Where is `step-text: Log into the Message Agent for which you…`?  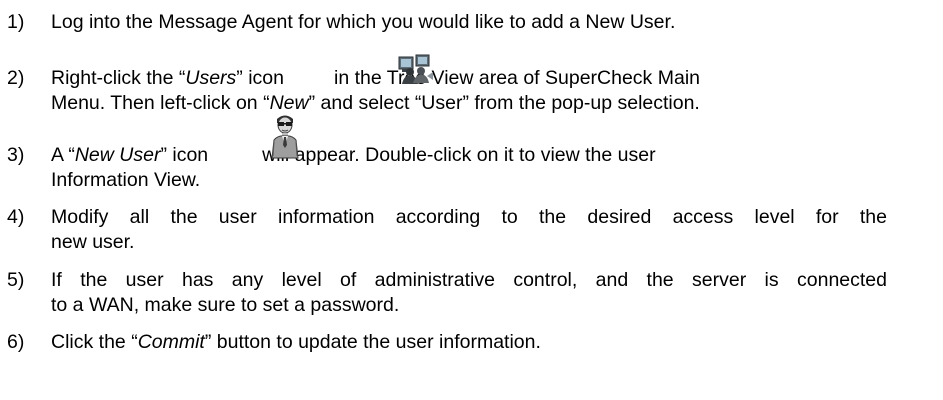
step-text: Log into the Message Agent for which you… is located at coordinates (363, 22).